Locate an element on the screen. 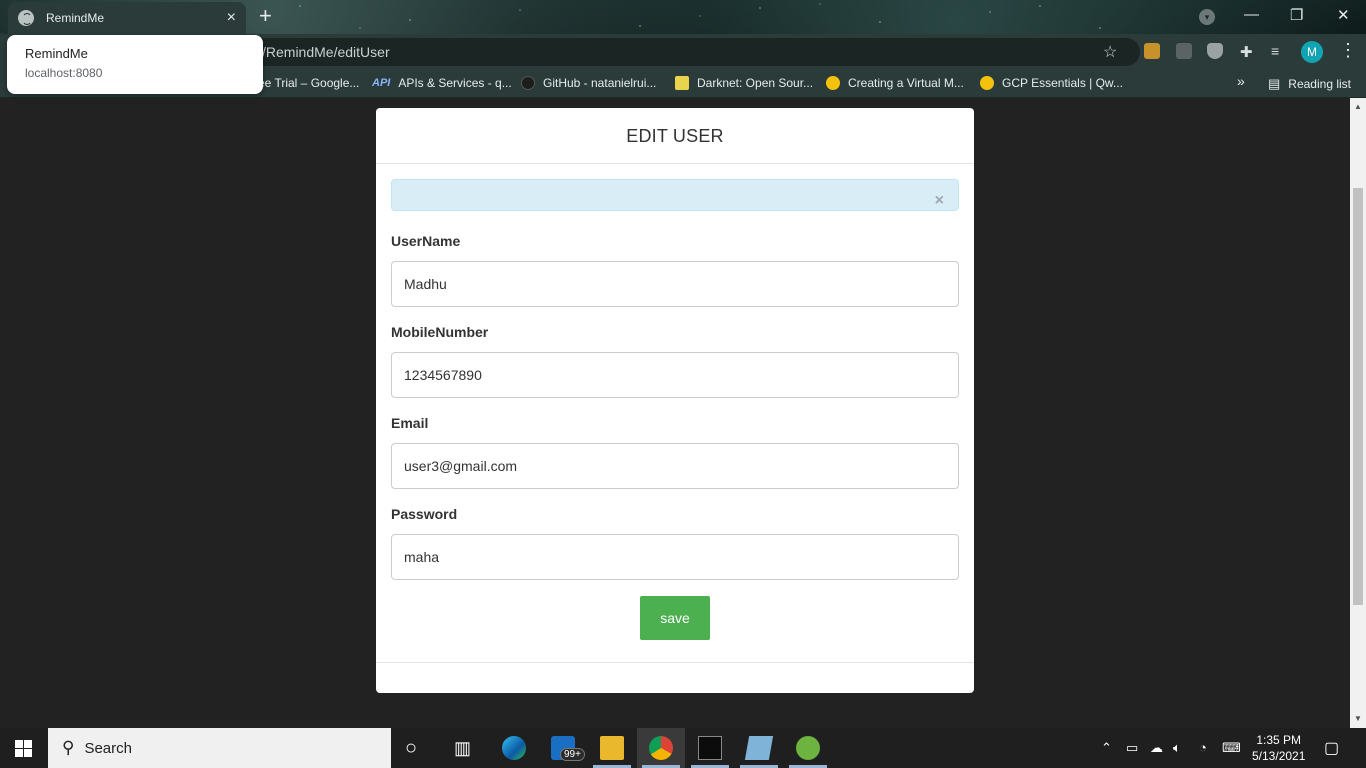 The height and width of the screenshot is (768, 1366). mobile-input is located at coordinates (675, 375).